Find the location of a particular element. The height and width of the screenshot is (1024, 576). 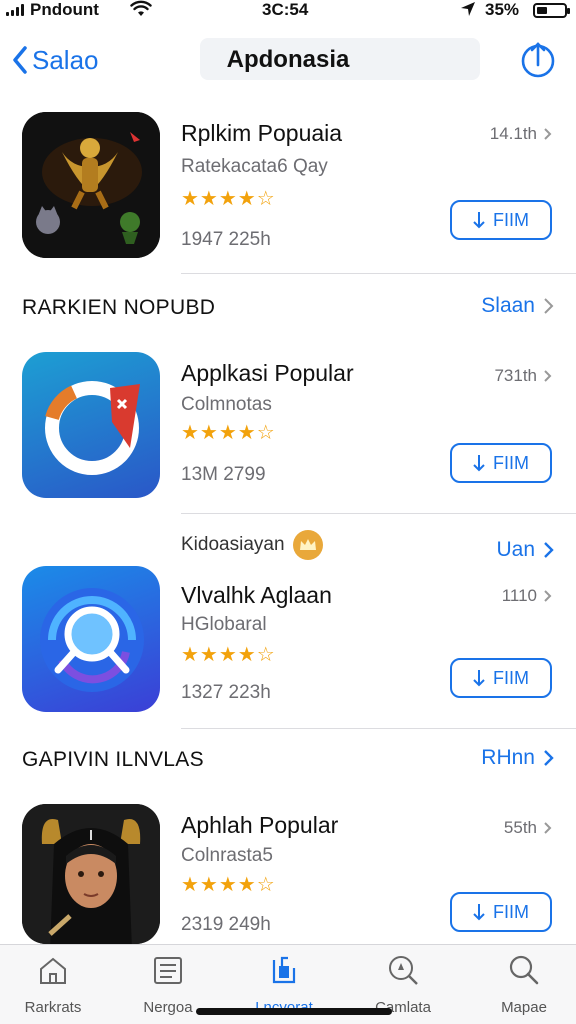

home-icon is located at coordinates (53, 970).